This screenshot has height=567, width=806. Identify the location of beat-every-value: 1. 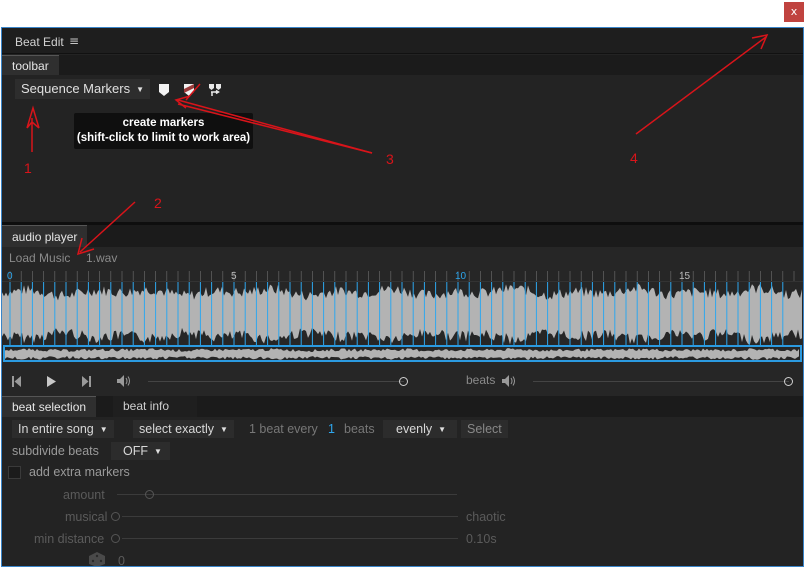
(331, 429).